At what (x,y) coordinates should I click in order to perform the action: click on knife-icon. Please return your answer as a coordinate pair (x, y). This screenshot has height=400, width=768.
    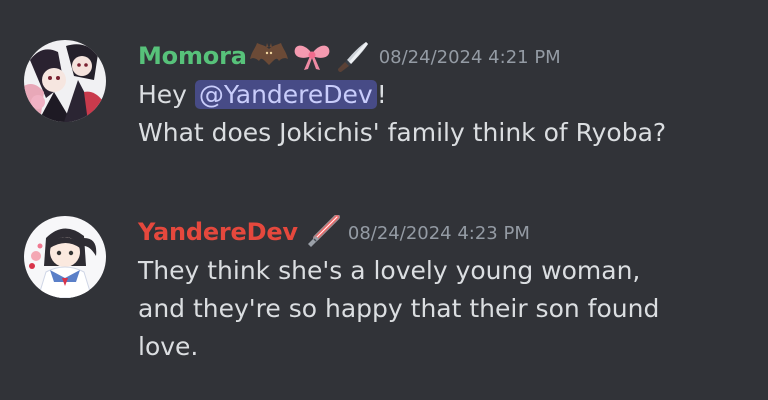
    Looking at the image, I should click on (353, 56).